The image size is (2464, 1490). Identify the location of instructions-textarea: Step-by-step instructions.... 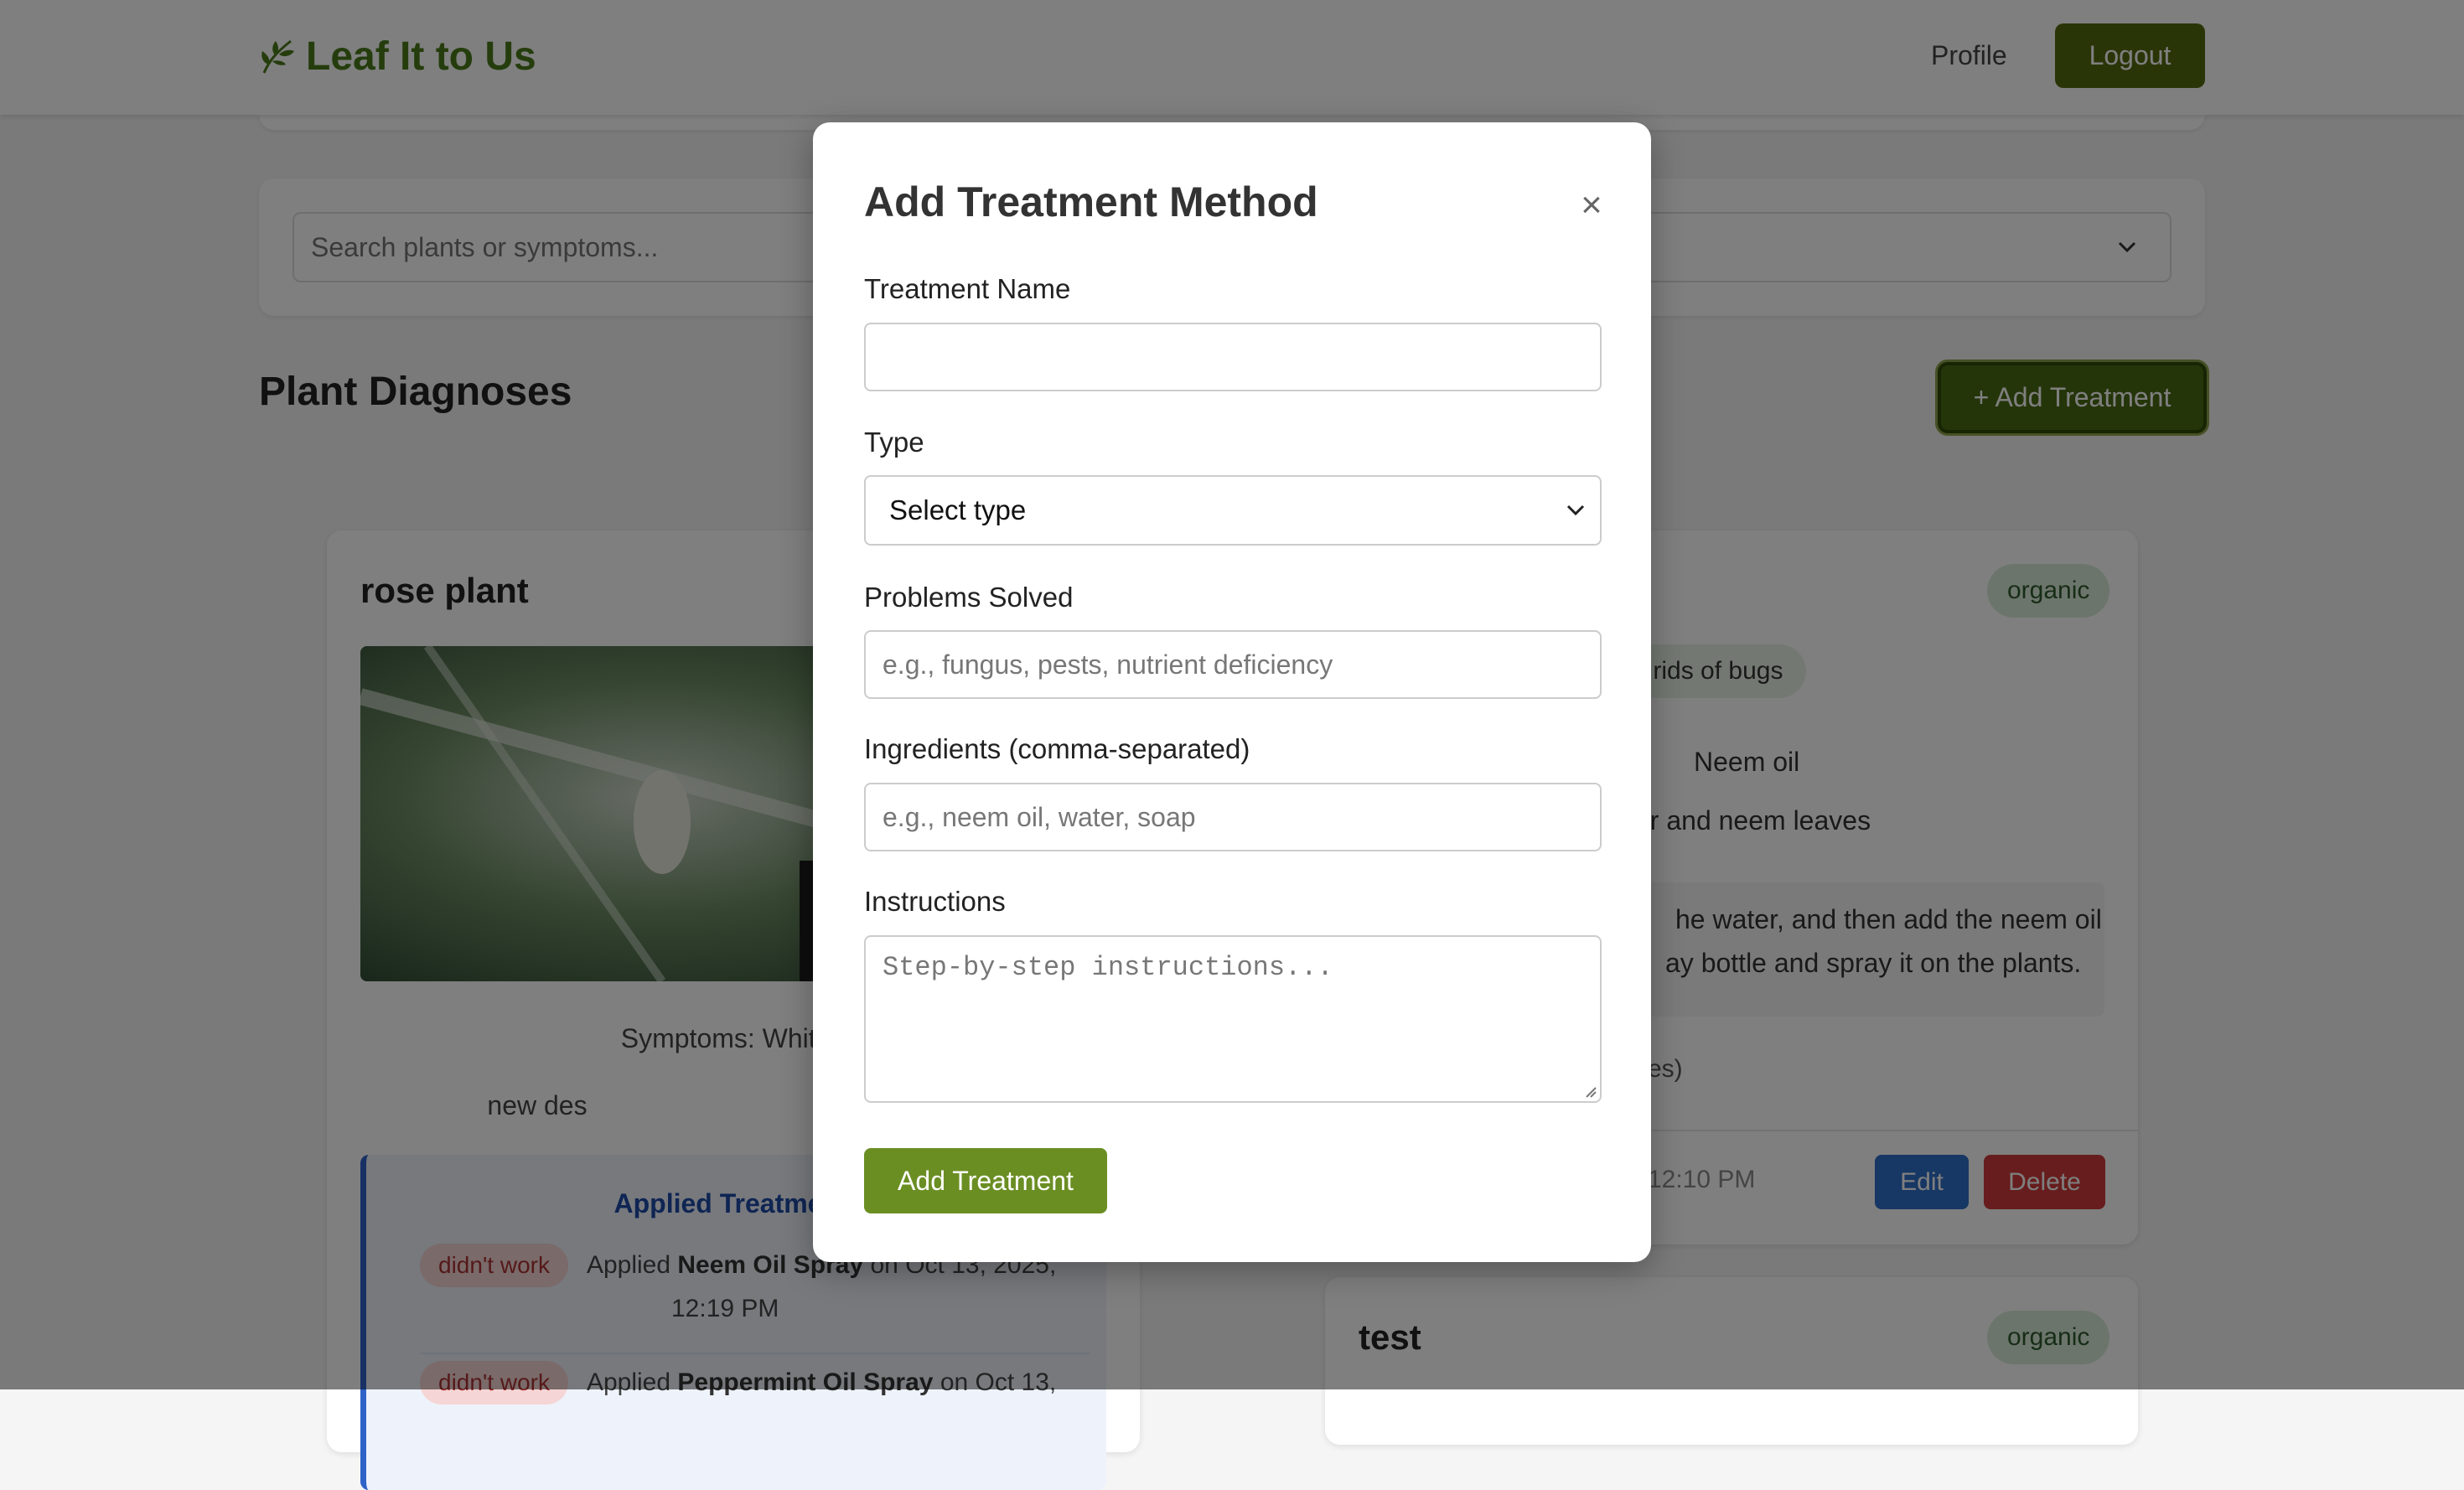
(1233, 1019).